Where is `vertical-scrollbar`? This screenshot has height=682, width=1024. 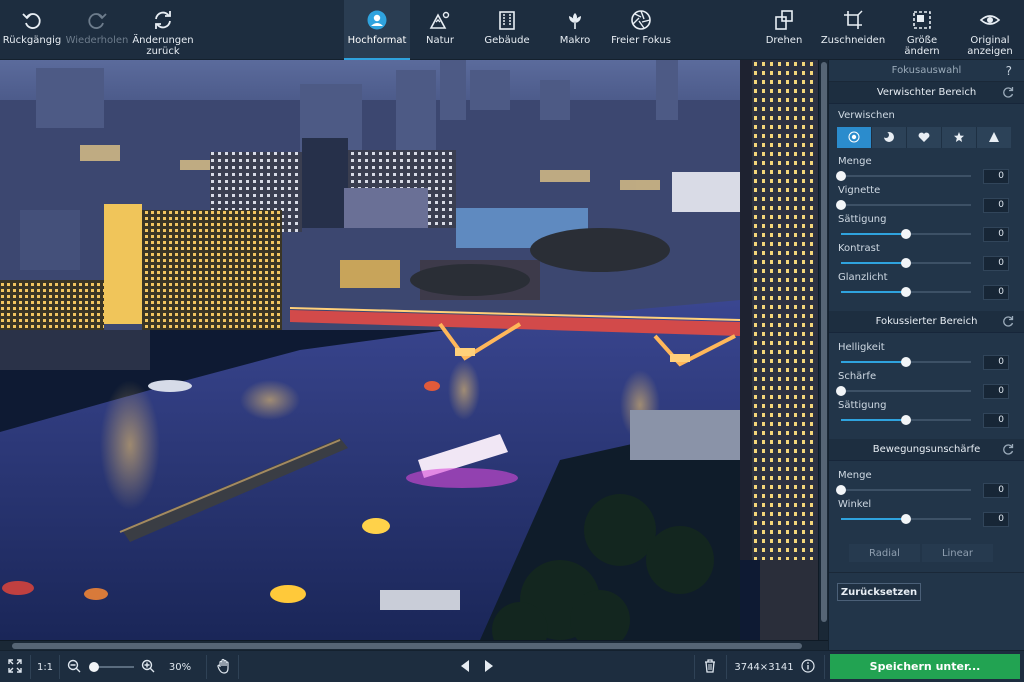 vertical-scrollbar is located at coordinates (823, 350).